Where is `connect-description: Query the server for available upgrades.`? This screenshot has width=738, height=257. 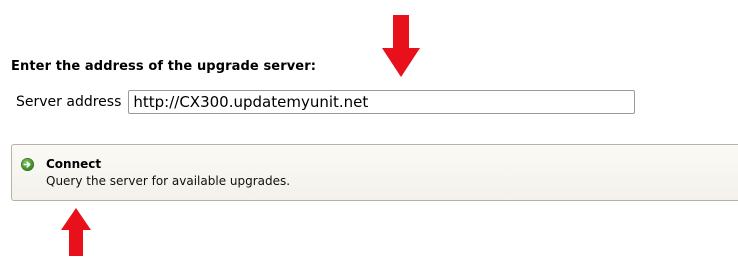
connect-description: Query the server for available upgrades. is located at coordinates (168, 181).